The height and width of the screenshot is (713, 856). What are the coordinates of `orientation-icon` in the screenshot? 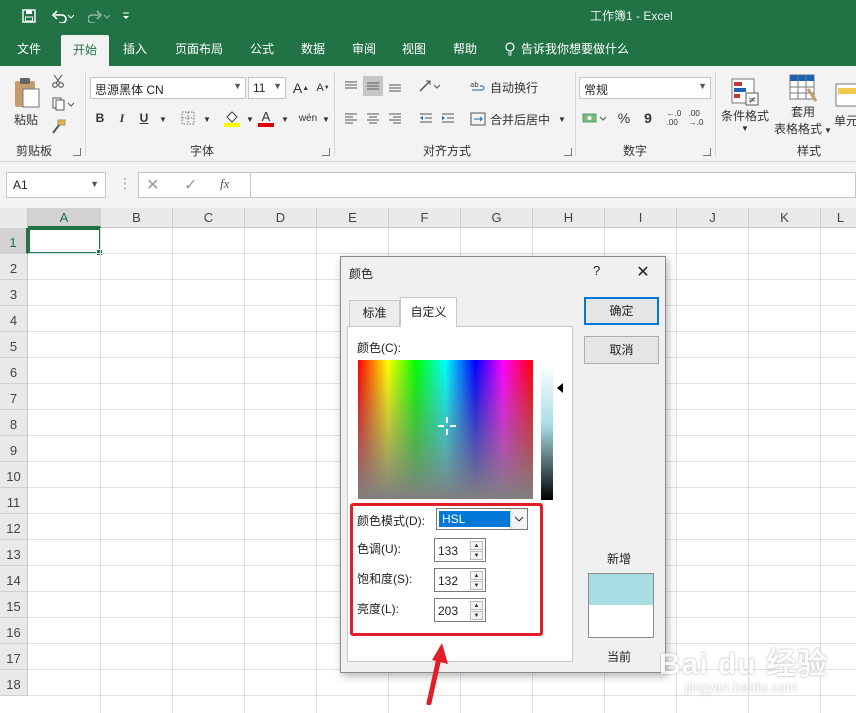 It's located at (430, 86).